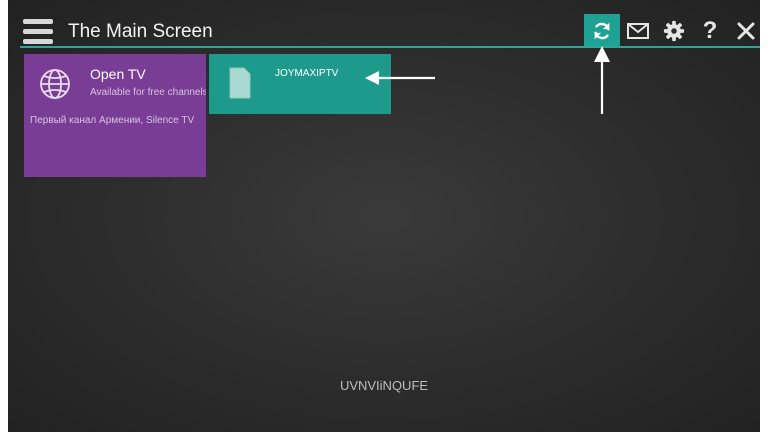 This screenshot has width=768, height=432. I want to click on close-button, so click(744, 31).